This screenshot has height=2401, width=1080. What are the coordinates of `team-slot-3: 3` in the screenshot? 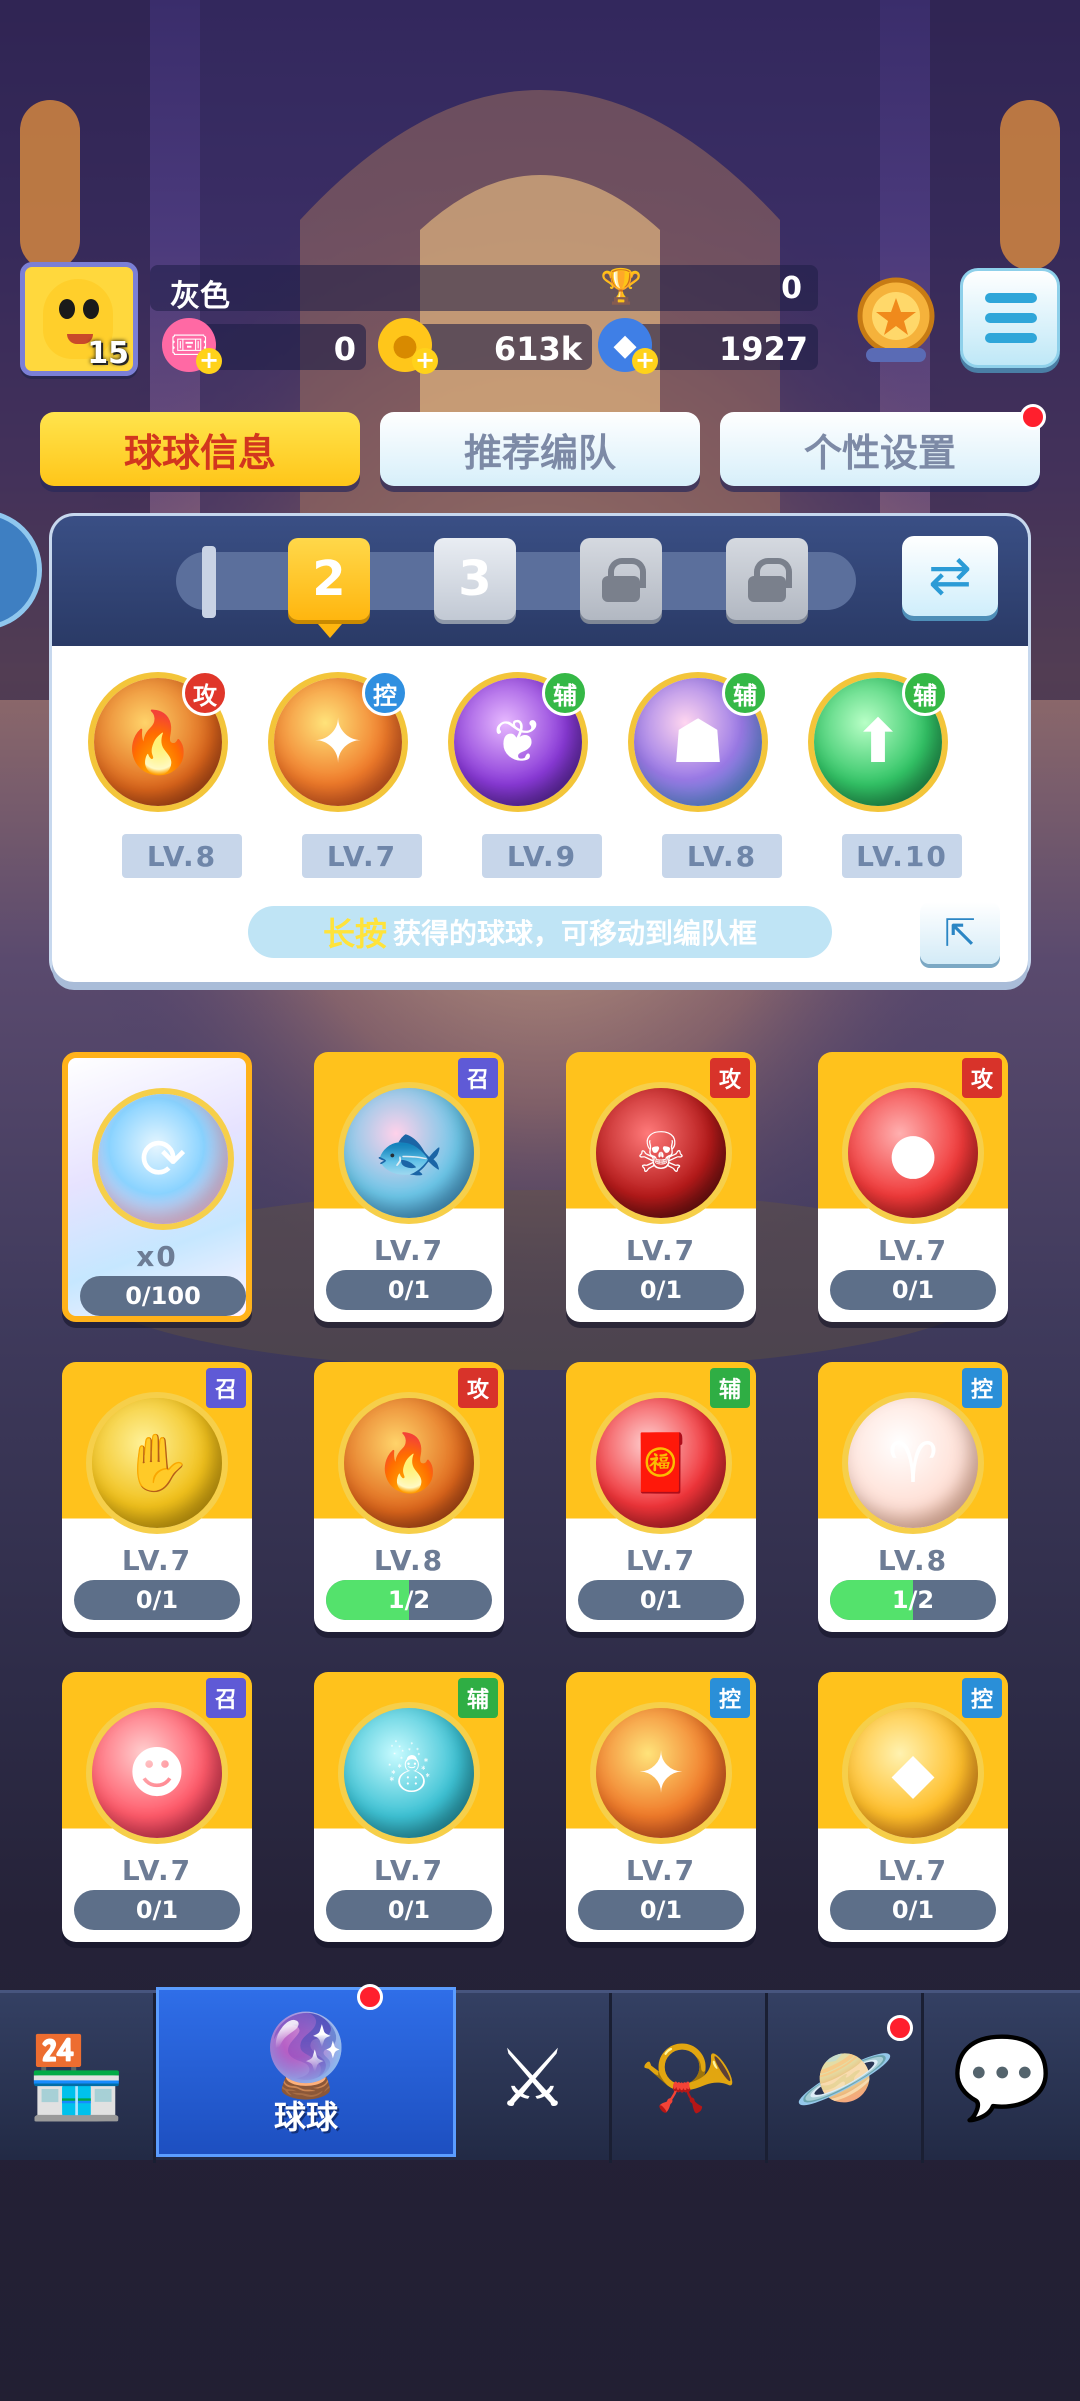 It's located at (475, 579).